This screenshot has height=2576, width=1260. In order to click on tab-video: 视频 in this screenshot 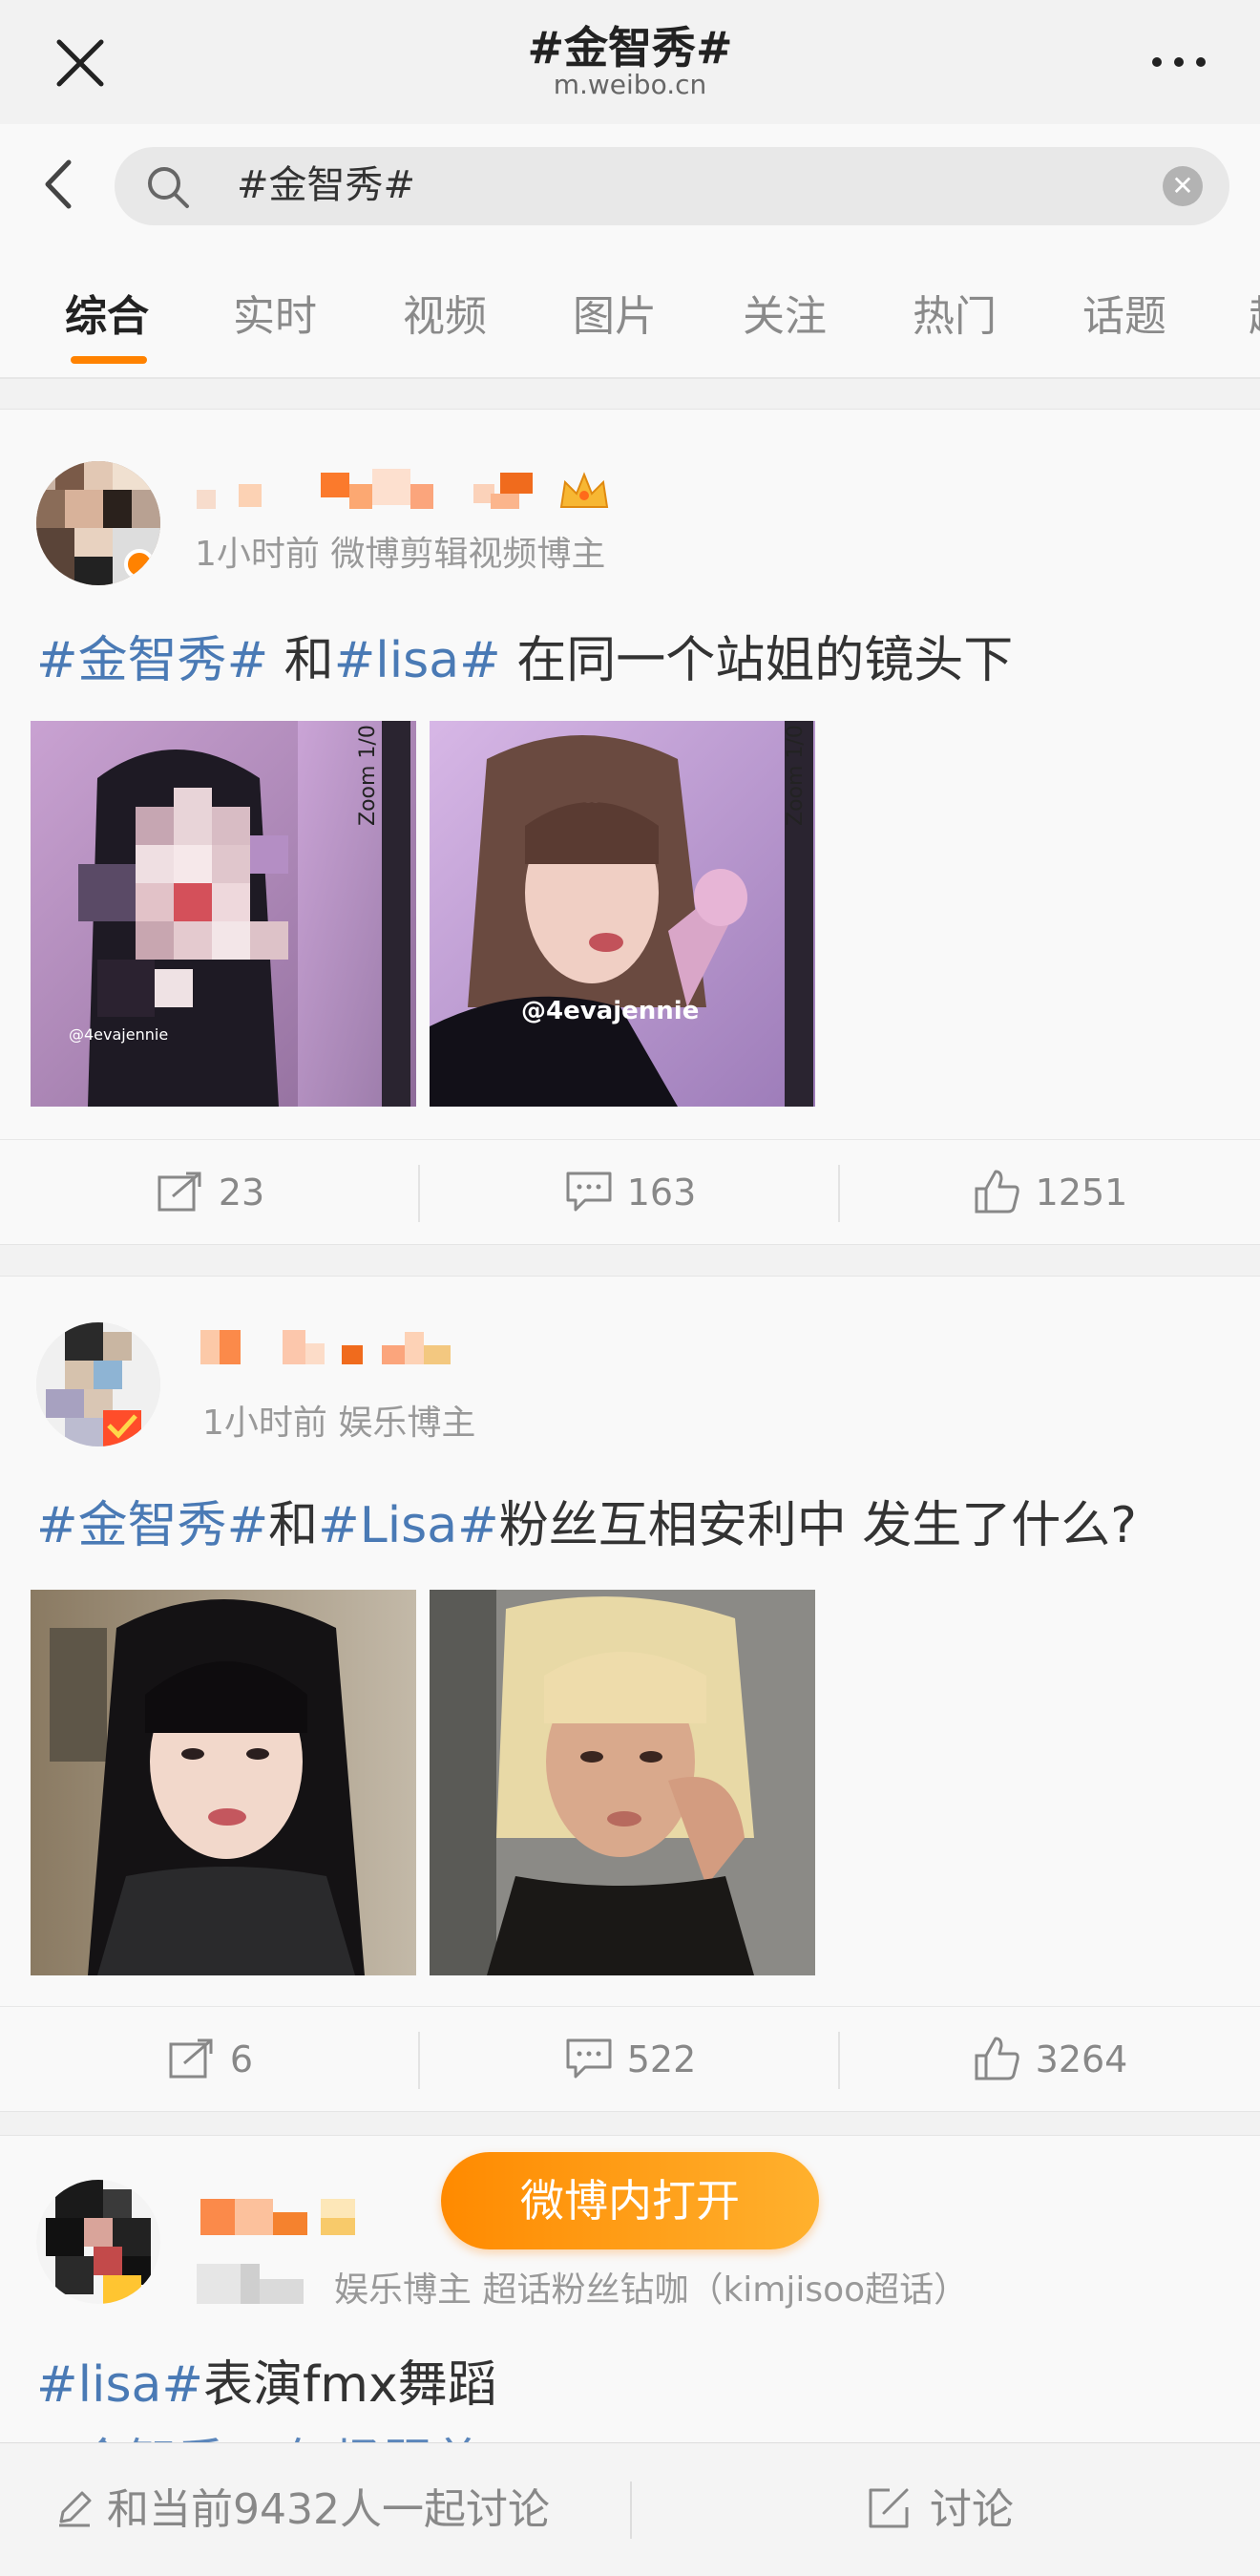, I will do `click(445, 312)`.